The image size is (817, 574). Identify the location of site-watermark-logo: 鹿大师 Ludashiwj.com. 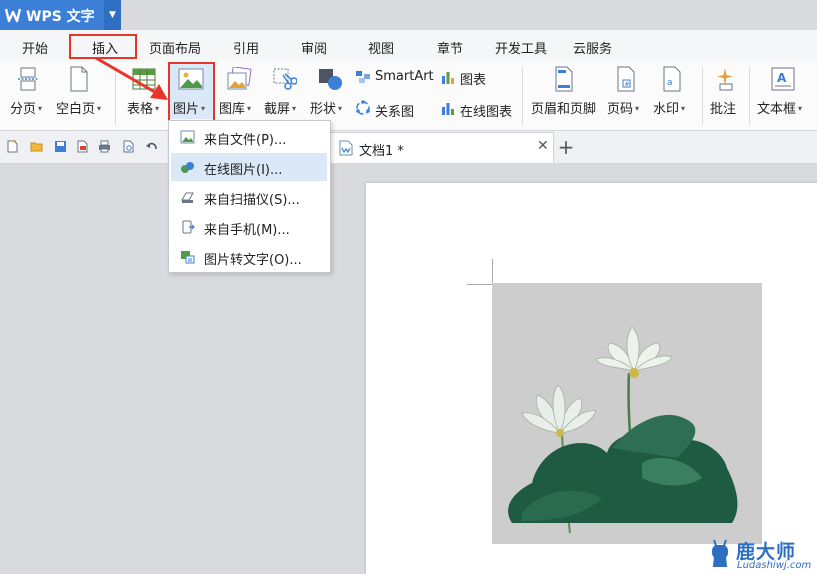
(761, 555).